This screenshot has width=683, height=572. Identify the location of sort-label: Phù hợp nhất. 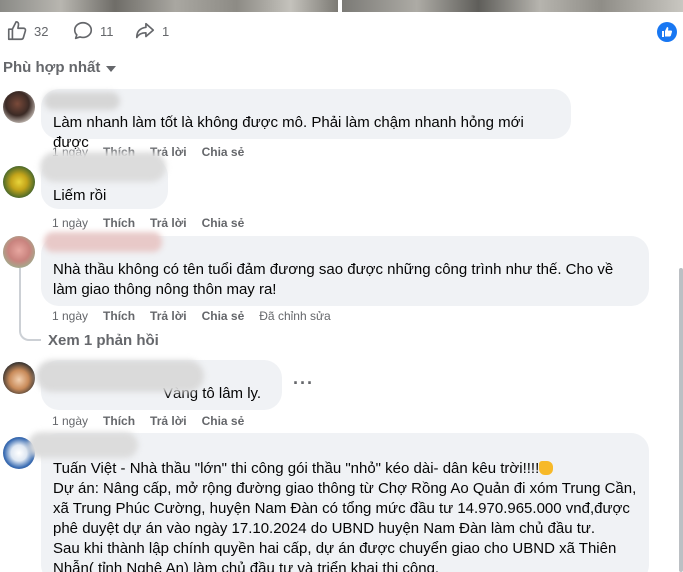
(52, 67).